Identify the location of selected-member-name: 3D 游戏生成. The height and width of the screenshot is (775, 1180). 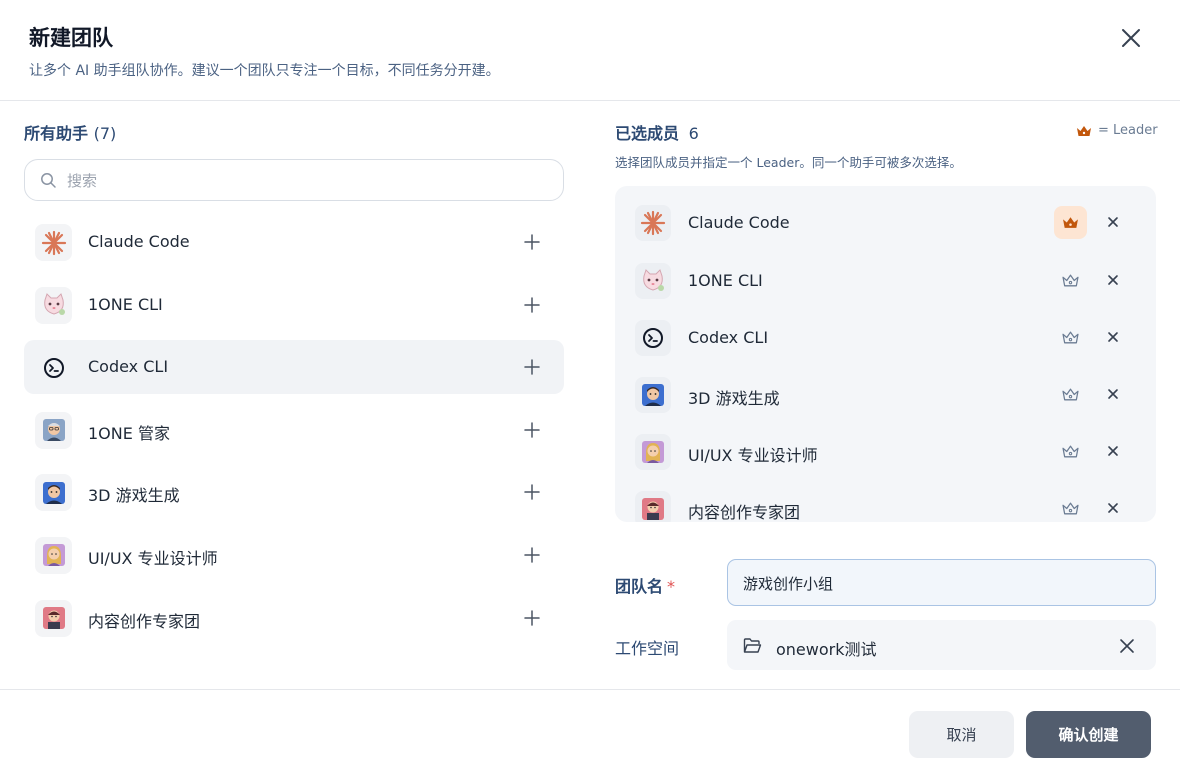
(734, 398).